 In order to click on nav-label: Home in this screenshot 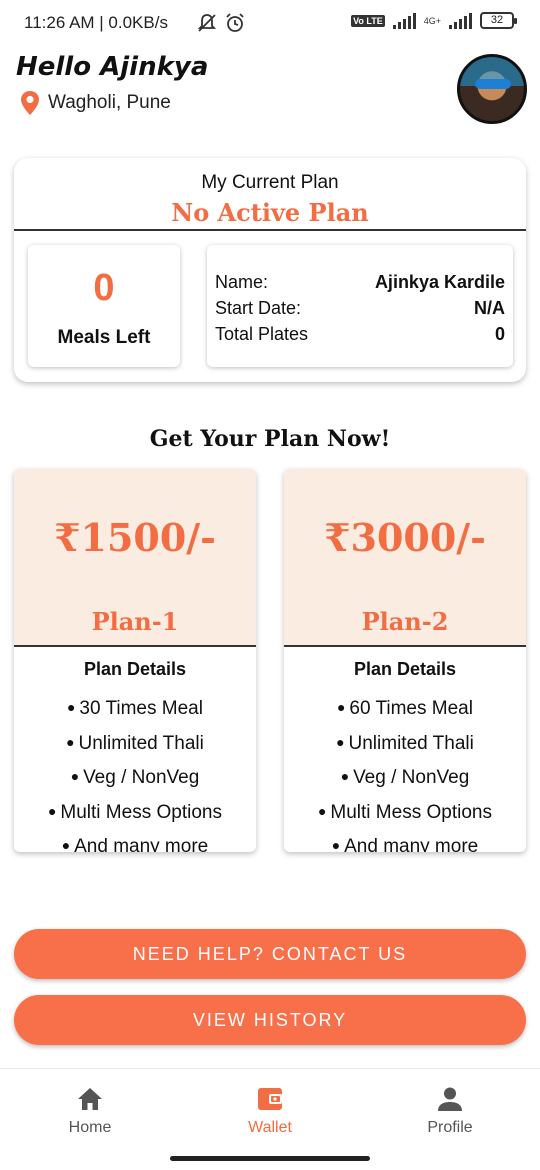, I will do `click(90, 1127)`.